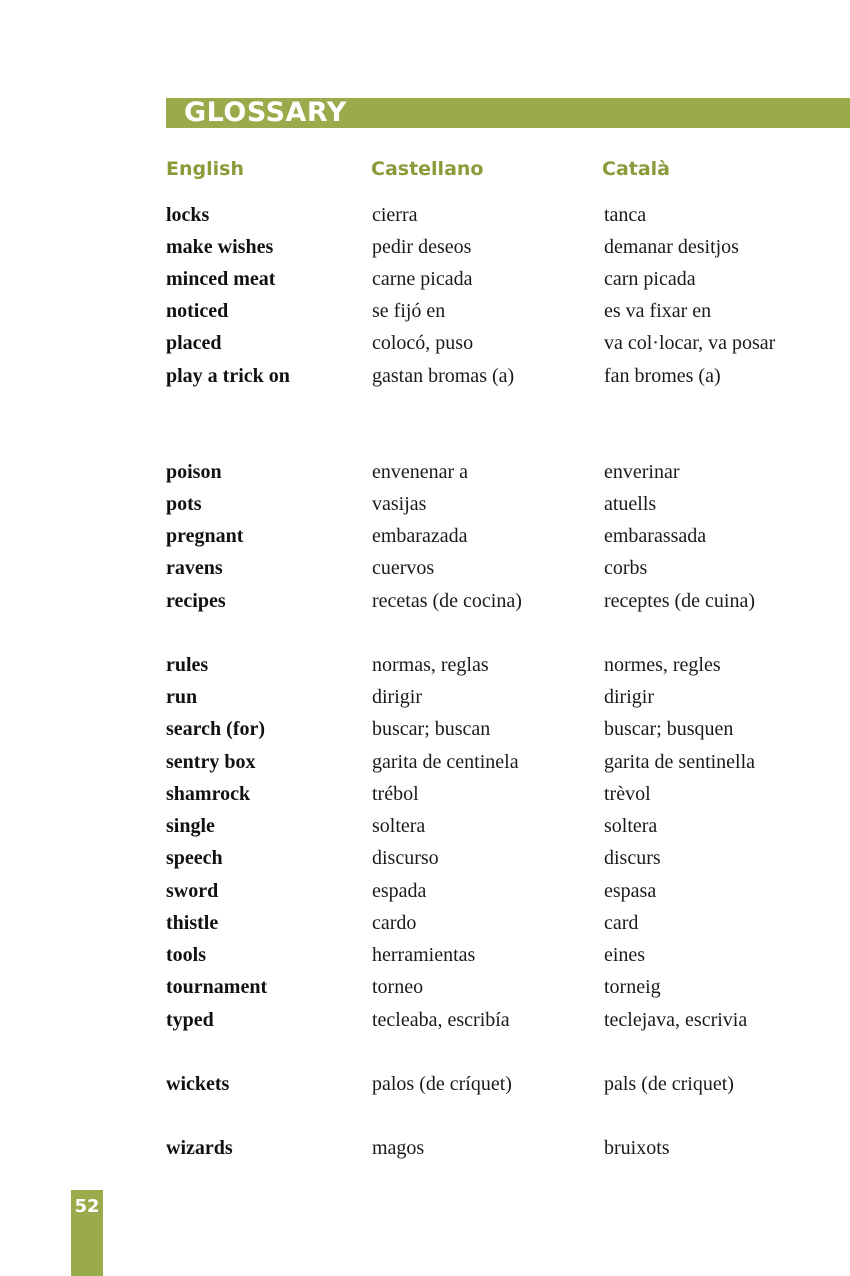  What do you see at coordinates (631, 826) in the screenshot?
I see `catala-term: soltera` at bounding box center [631, 826].